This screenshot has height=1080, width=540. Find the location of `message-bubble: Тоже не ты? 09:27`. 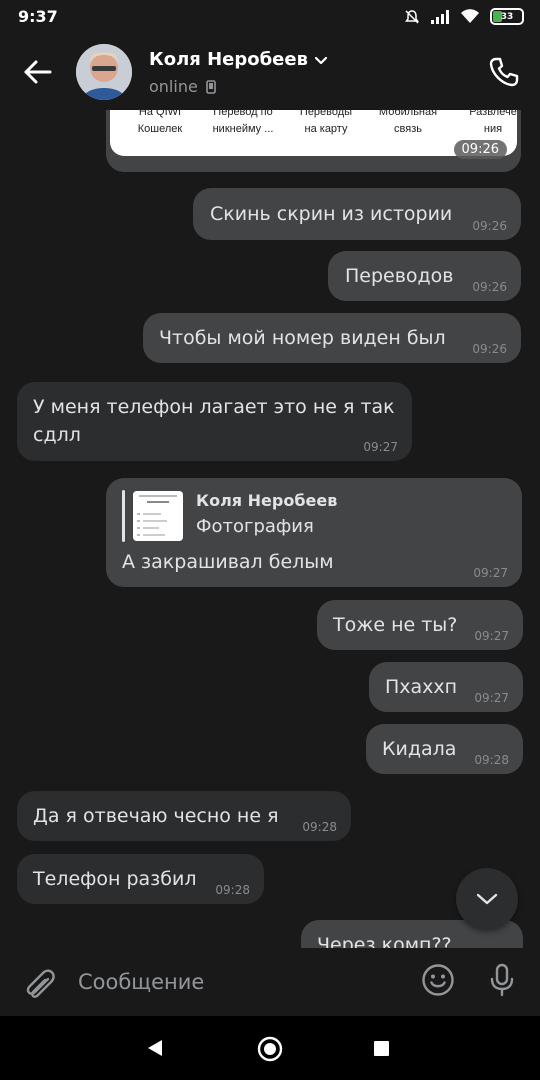

message-bubble: Тоже не ты? 09:27 is located at coordinates (420, 625).